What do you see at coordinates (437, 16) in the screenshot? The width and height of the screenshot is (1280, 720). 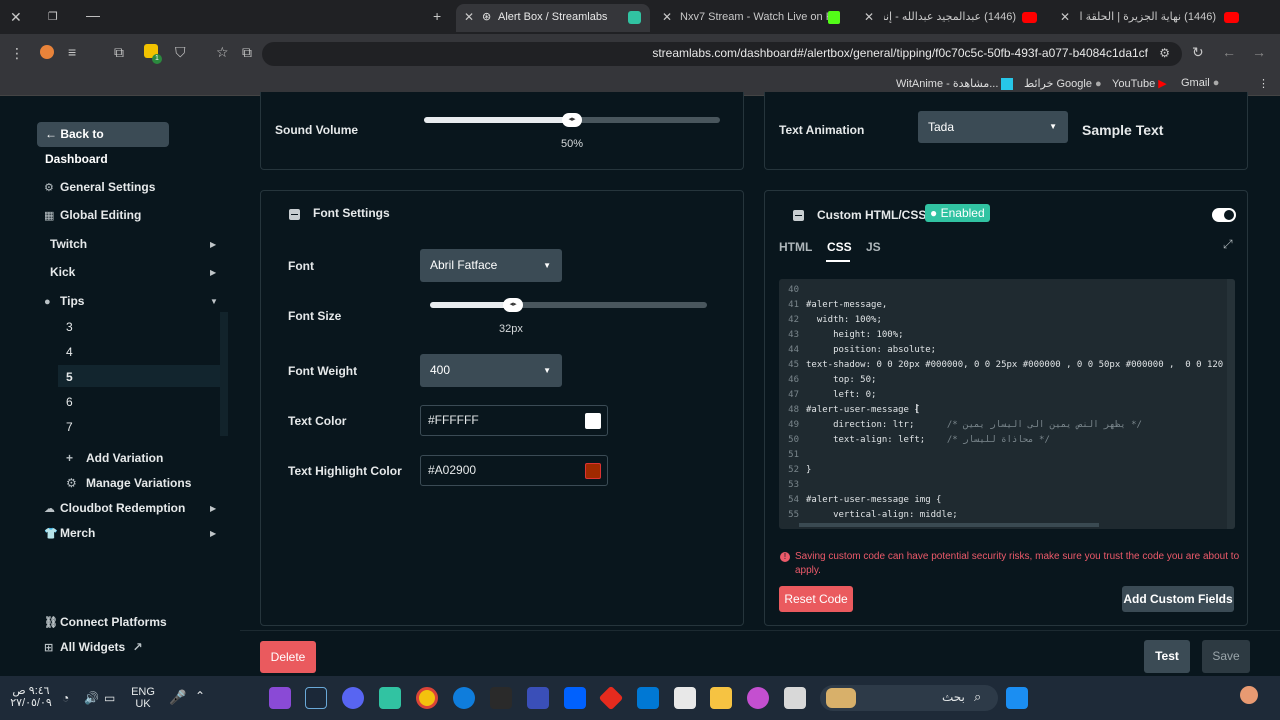 I see `new-tab-icon: +` at bounding box center [437, 16].